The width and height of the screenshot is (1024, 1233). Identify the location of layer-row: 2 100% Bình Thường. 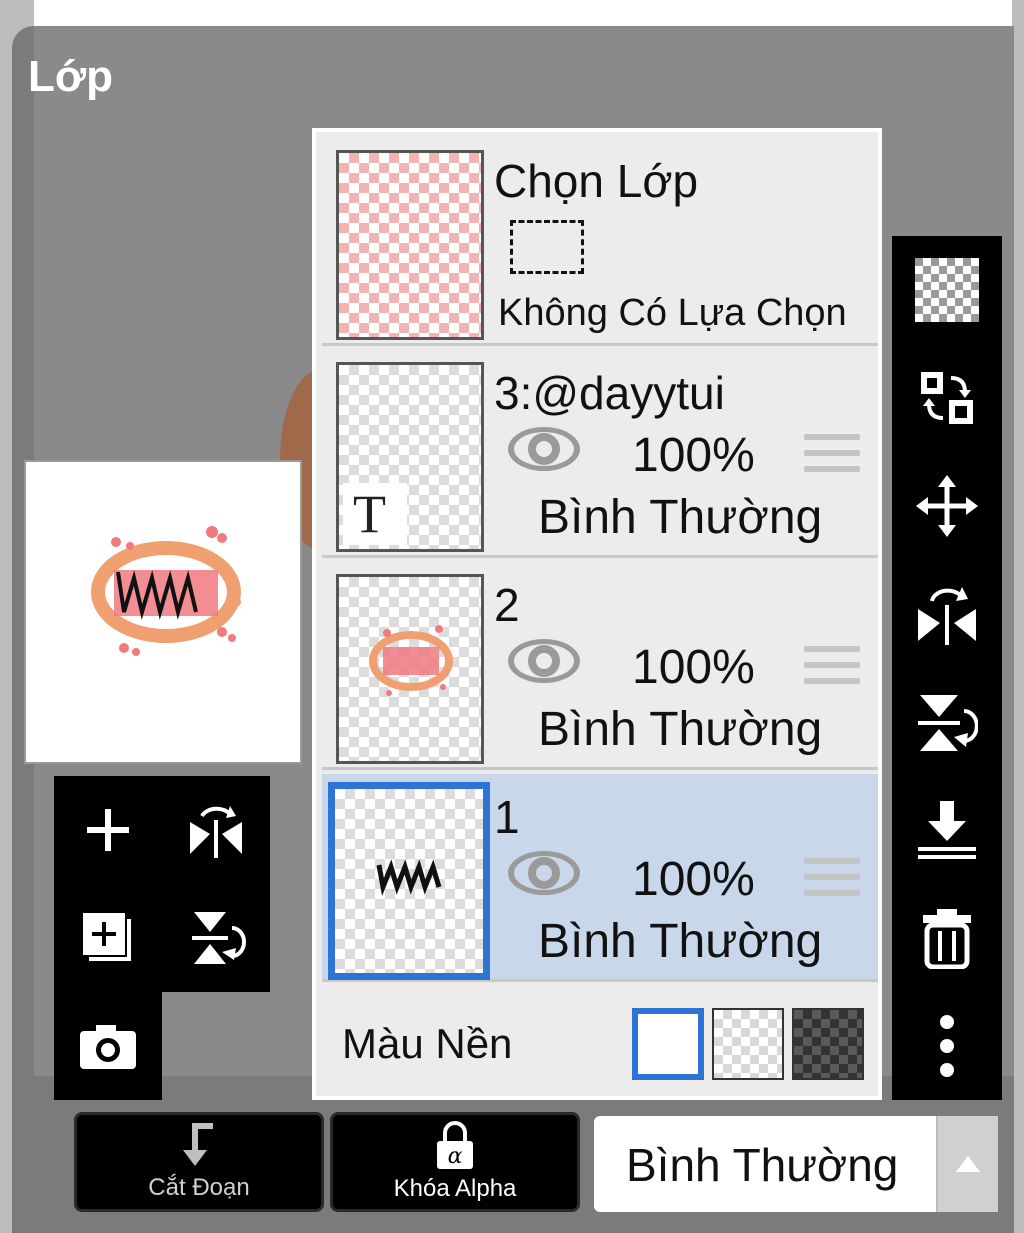
(600, 666).